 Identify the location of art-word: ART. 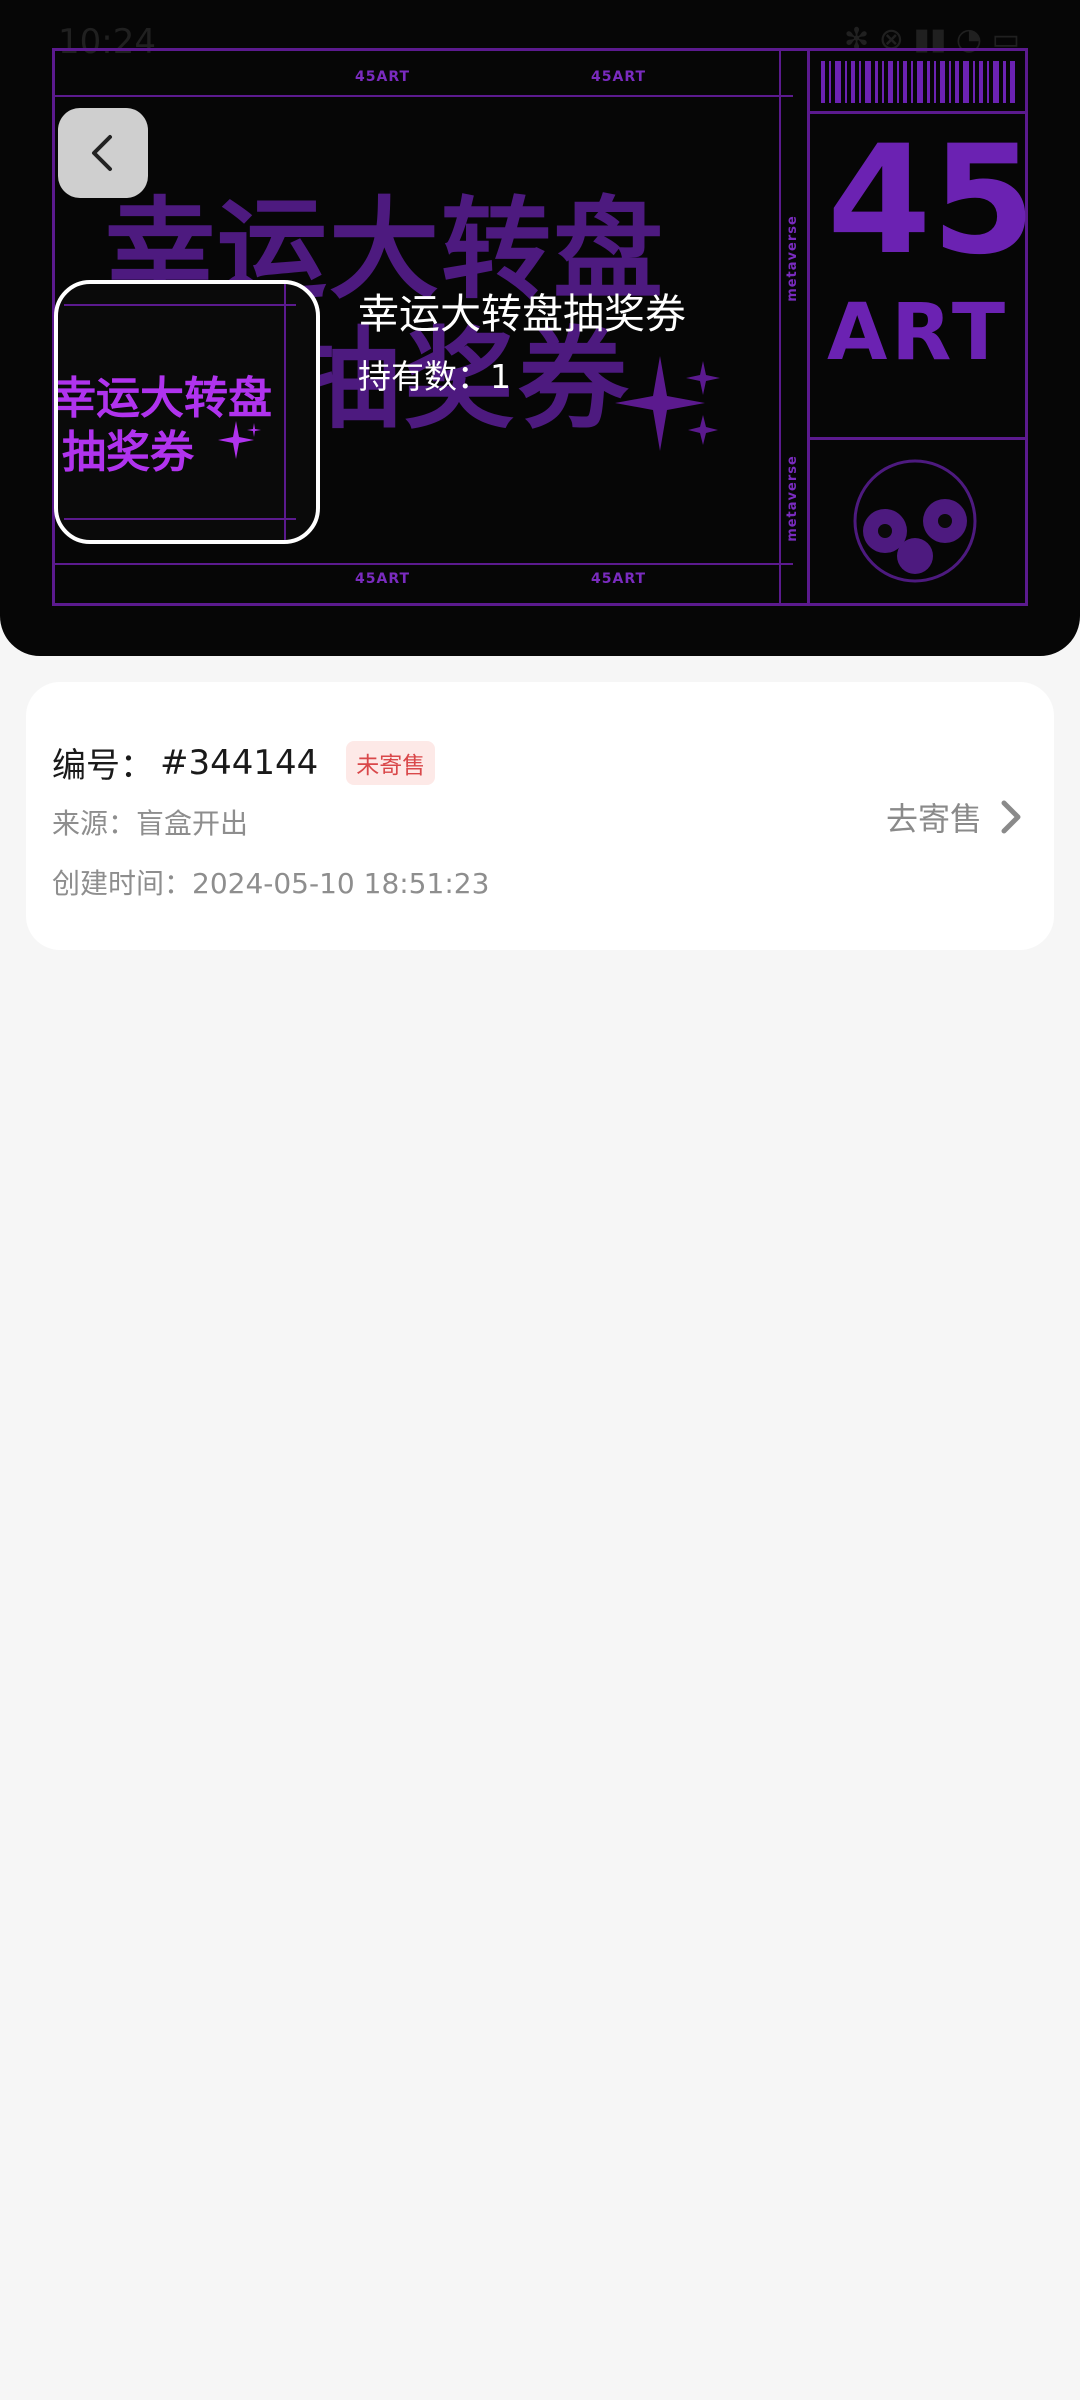
(918, 333).